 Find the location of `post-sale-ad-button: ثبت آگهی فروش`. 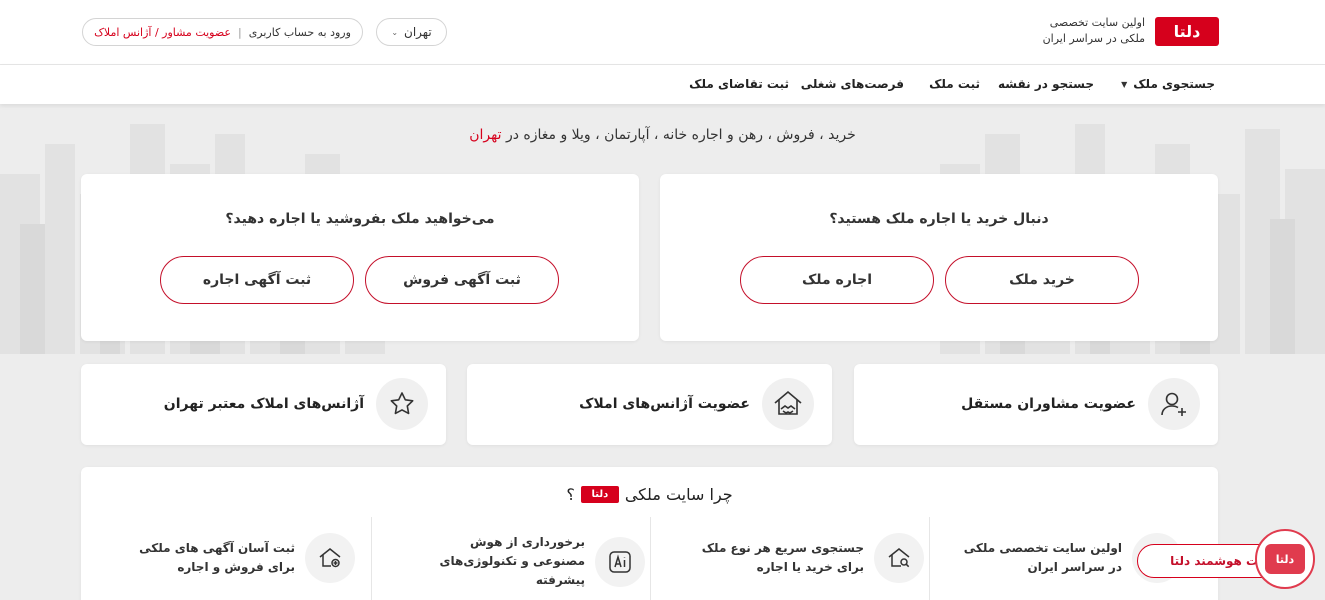

post-sale-ad-button: ثبت آگهی فروش is located at coordinates (462, 280).